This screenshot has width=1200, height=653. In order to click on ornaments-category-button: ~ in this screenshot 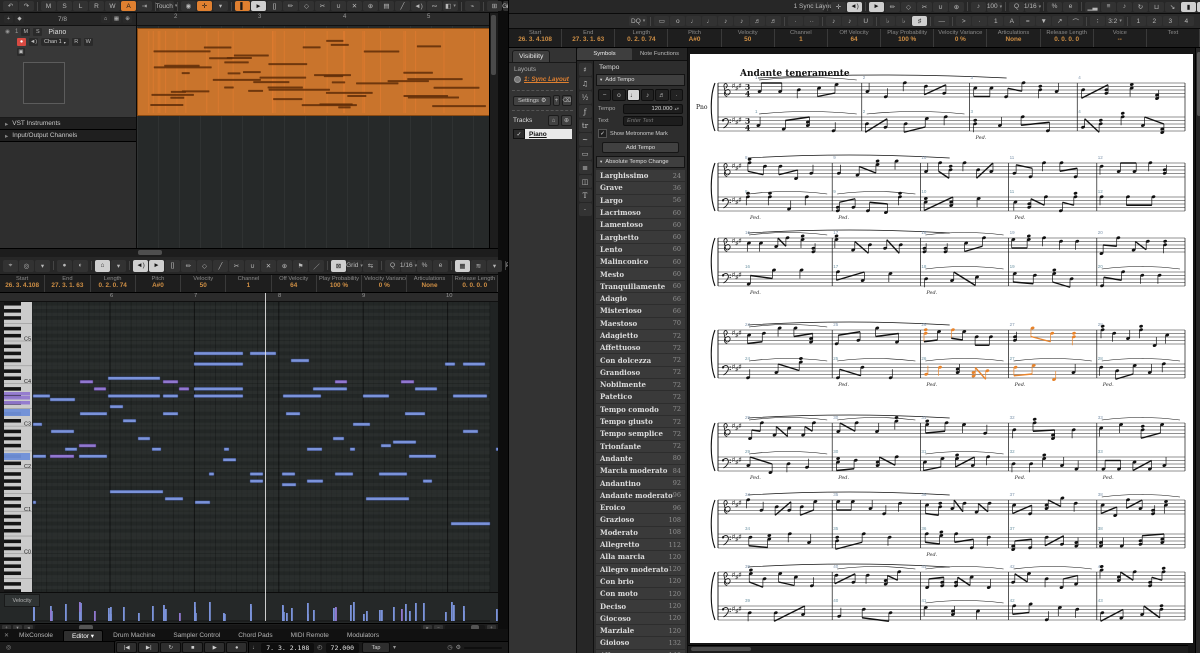, I will do `click(585, 139)`.